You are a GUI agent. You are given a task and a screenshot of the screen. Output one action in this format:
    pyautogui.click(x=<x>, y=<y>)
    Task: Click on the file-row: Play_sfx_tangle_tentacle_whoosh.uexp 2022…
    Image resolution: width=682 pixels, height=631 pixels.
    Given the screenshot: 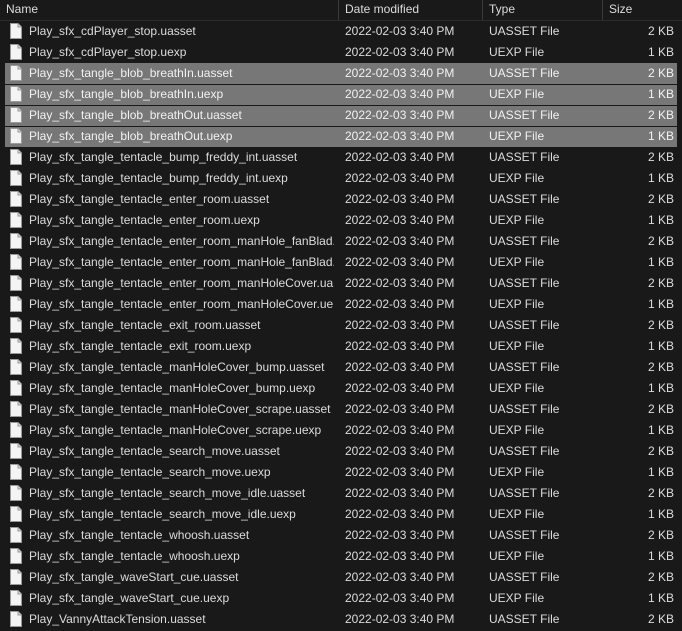 What is the action you would take?
    pyautogui.click(x=341, y=556)
    